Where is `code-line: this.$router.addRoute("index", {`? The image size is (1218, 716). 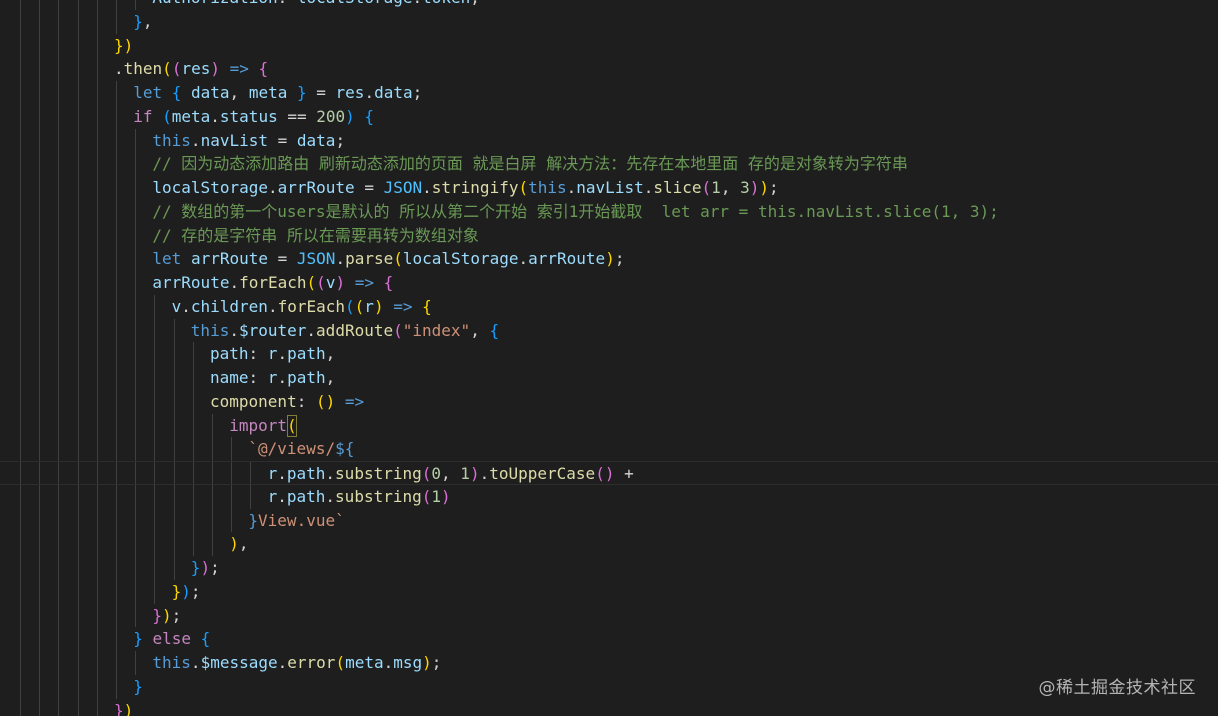
code-line: this.$router.addRoute("index", { is located at coordinates (609, 330).